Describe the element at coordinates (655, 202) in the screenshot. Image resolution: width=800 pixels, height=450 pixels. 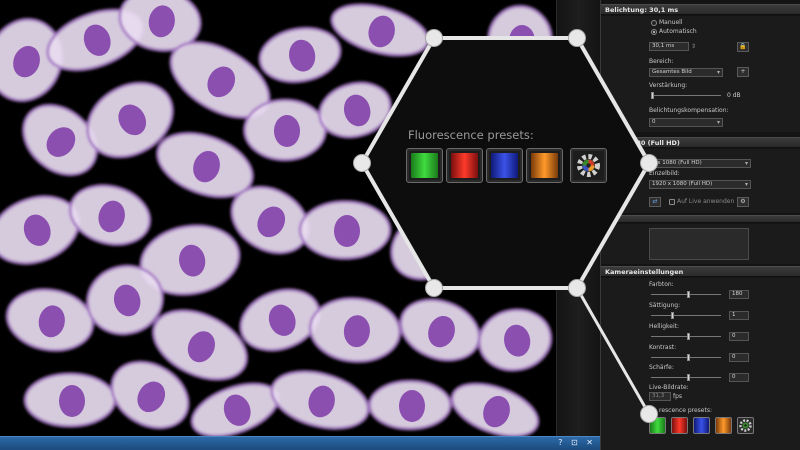
I see `sync-icon: ⇄` at that location.